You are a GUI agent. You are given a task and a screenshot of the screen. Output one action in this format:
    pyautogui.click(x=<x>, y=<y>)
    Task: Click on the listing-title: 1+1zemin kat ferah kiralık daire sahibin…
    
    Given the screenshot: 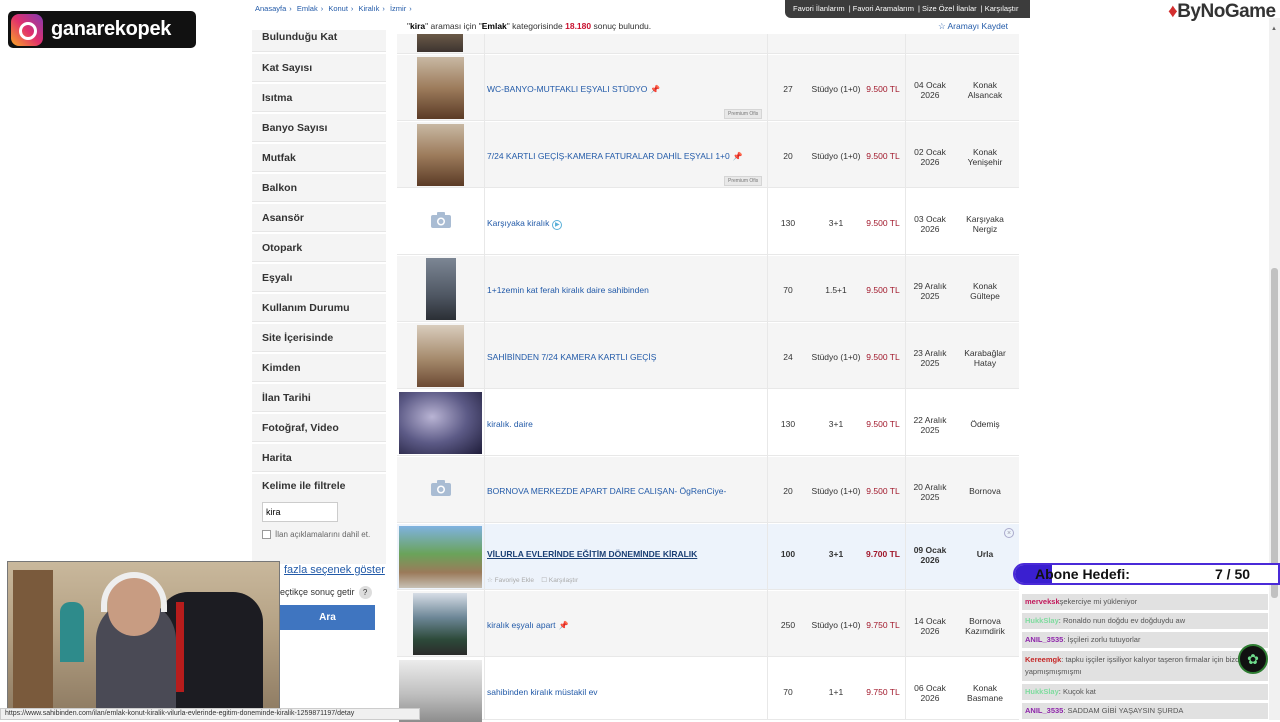 What is the action you would take?
    pyautogui.click(x=568, y=290)
    